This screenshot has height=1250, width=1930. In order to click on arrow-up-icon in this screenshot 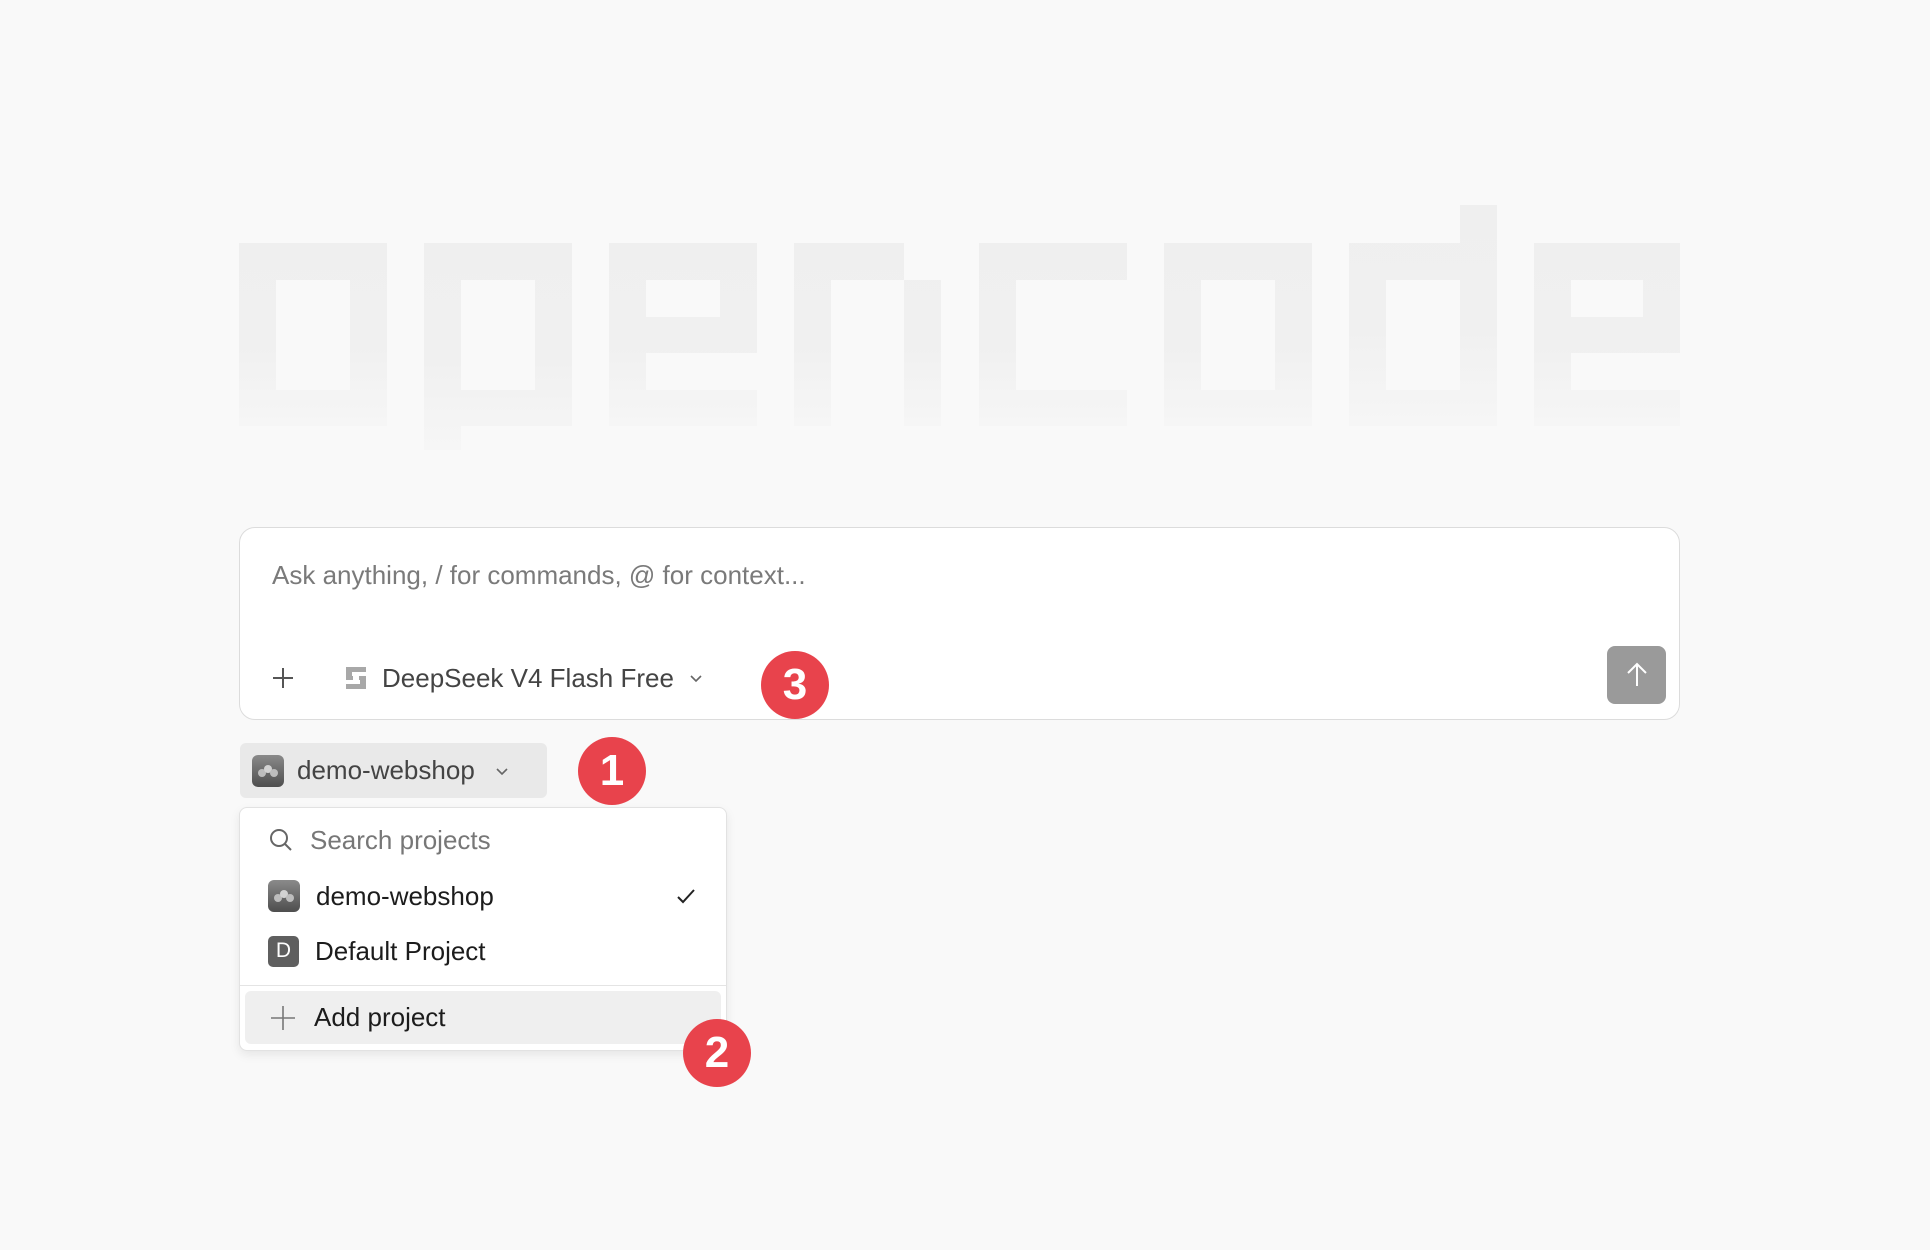, I will do `click(1636, 674)`.